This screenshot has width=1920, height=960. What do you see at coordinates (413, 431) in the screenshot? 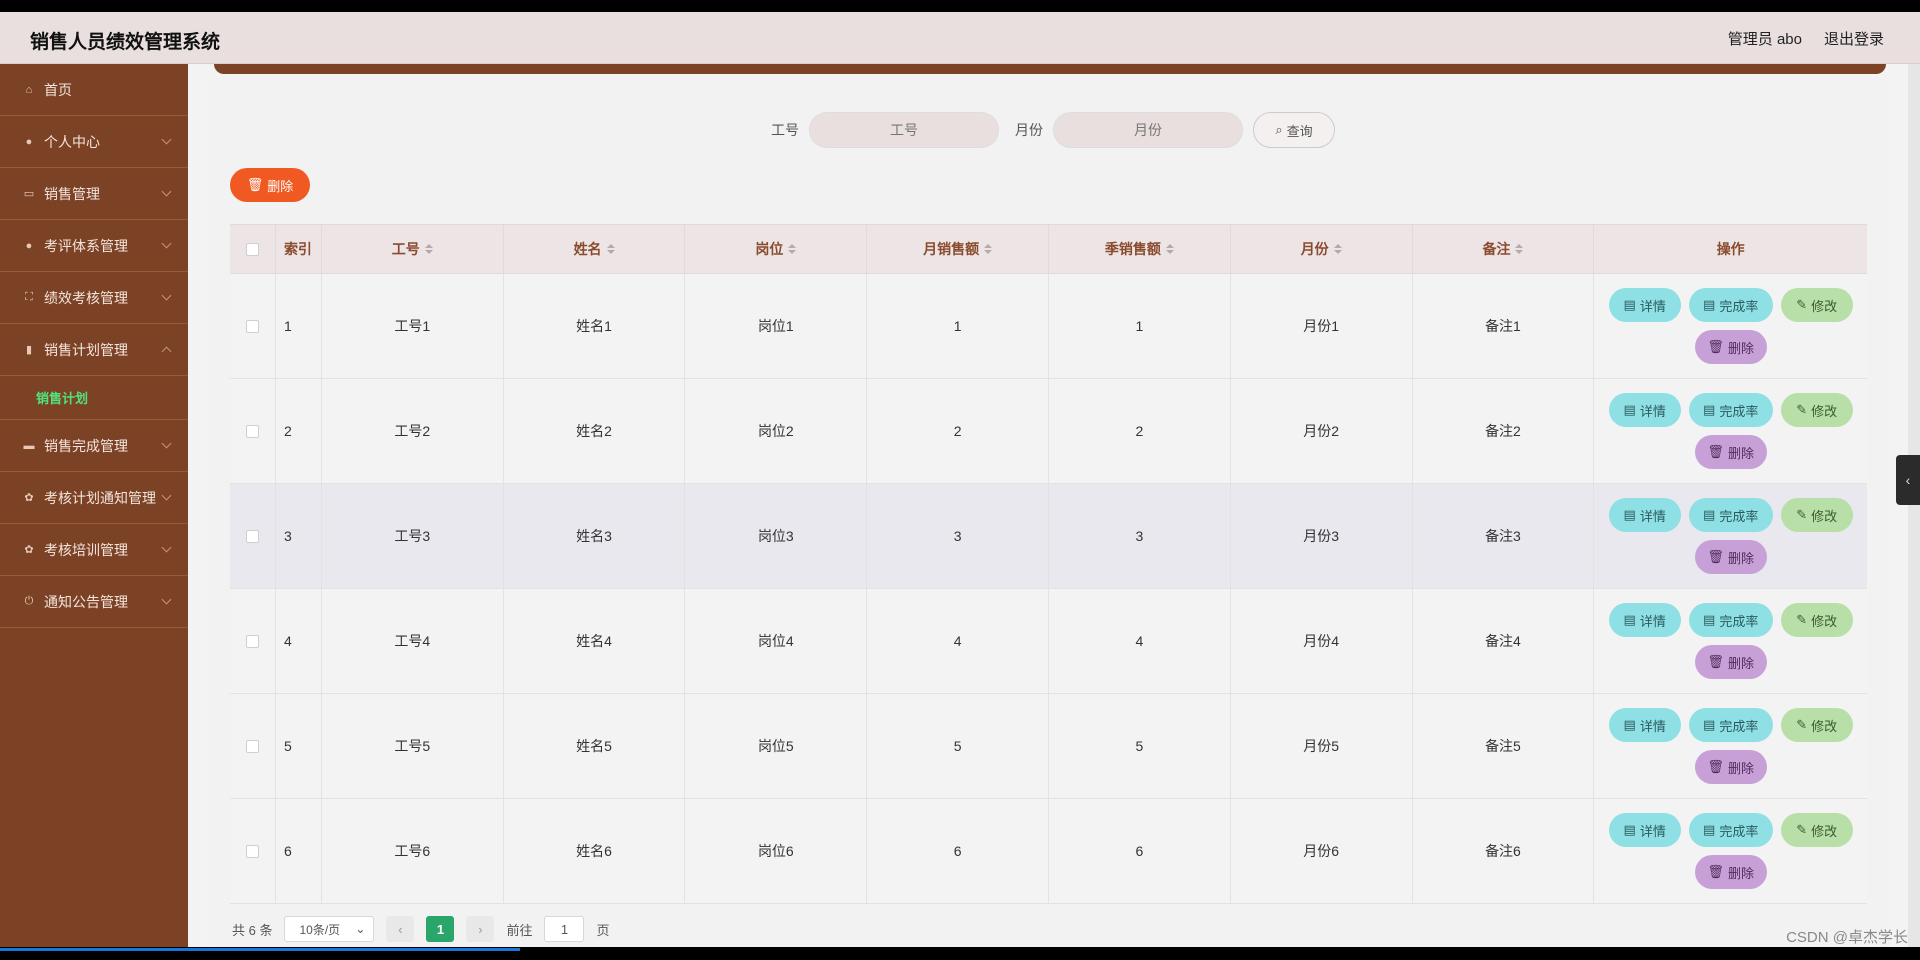
I see `cell-id: 工号2` at bounding box center [413, 431].